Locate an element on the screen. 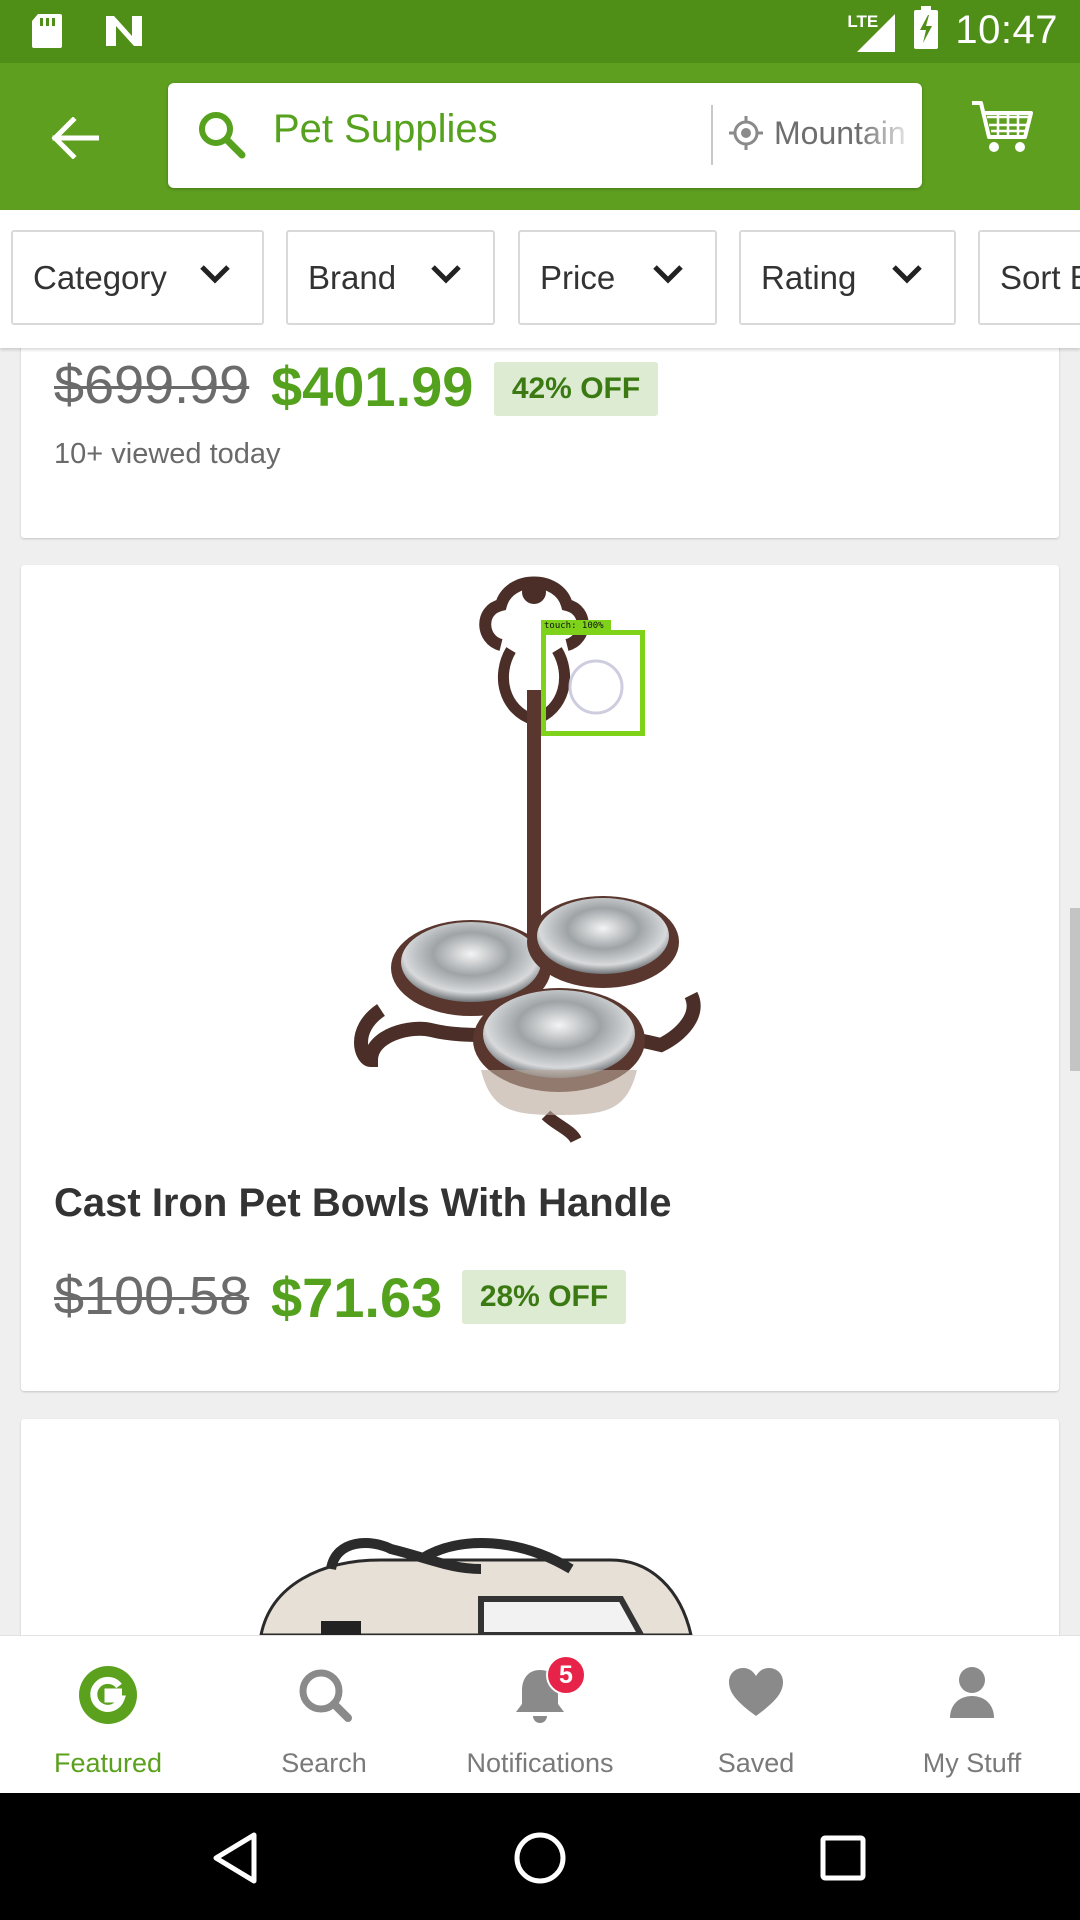  filter-label: Sort By is located at coordinates (1040, 277).